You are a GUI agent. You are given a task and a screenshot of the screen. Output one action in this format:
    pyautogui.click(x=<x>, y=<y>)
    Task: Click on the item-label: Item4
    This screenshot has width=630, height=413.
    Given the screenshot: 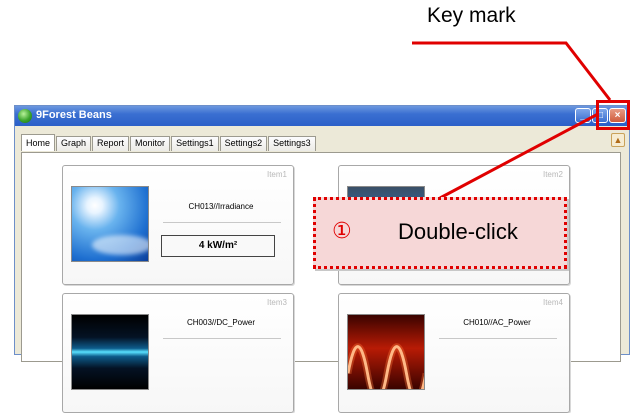 What is the action you would take?
    pyautogui.click(x=552, y=302)
    